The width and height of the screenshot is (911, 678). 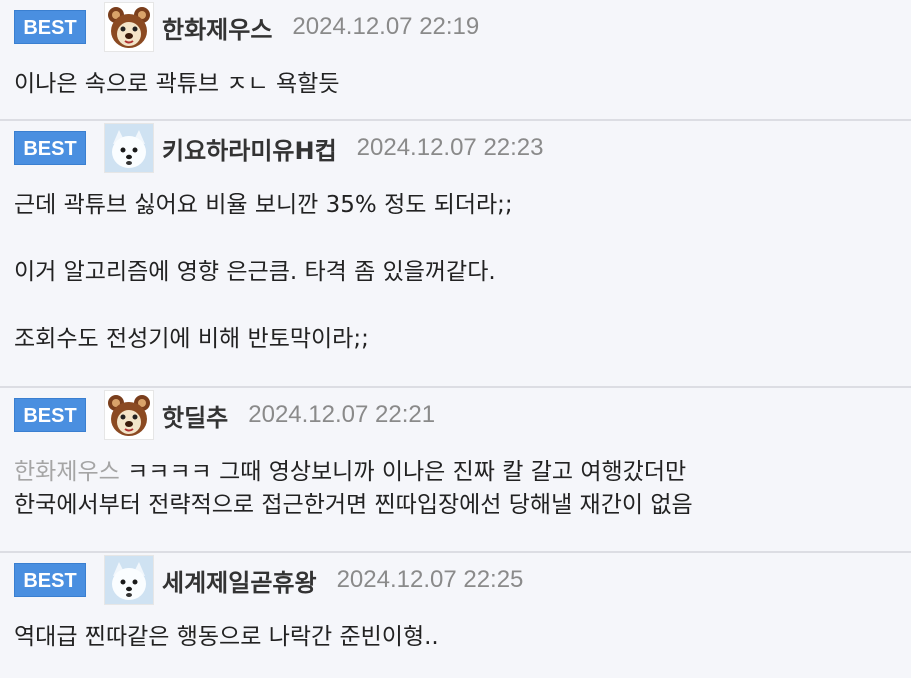 What do you see at coordinates (177, 84) in the screenshot?
I see `comment-line: 이나은 속으로 곽튜브 ㅈㄴ 욕할듯` at bounding box center [177, 84].